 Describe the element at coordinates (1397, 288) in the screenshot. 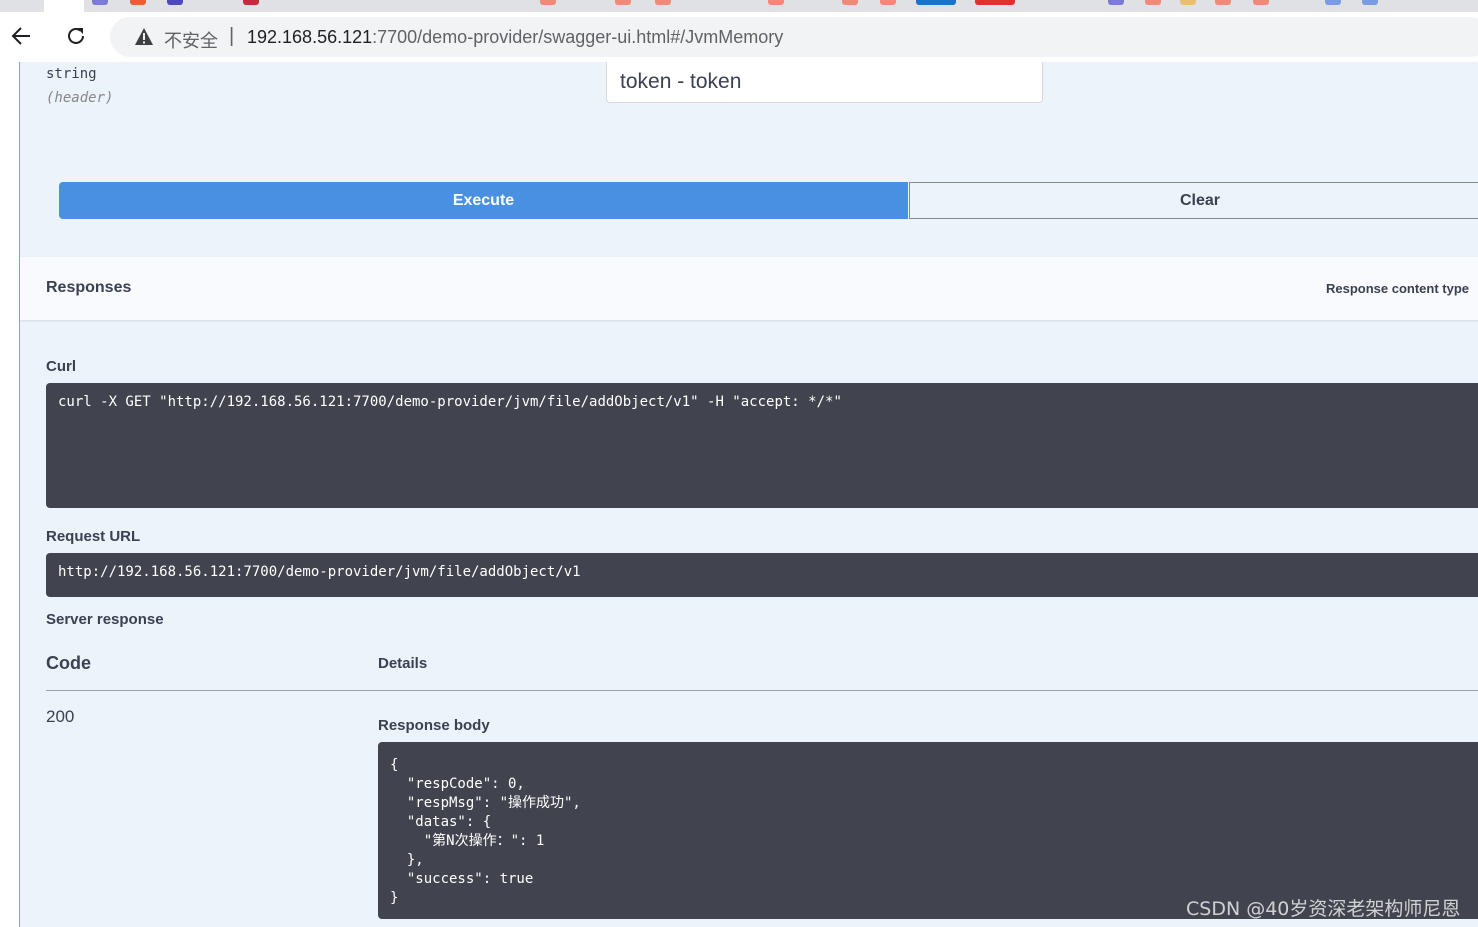

I see `response-content-type-label: Response content type` at that location.